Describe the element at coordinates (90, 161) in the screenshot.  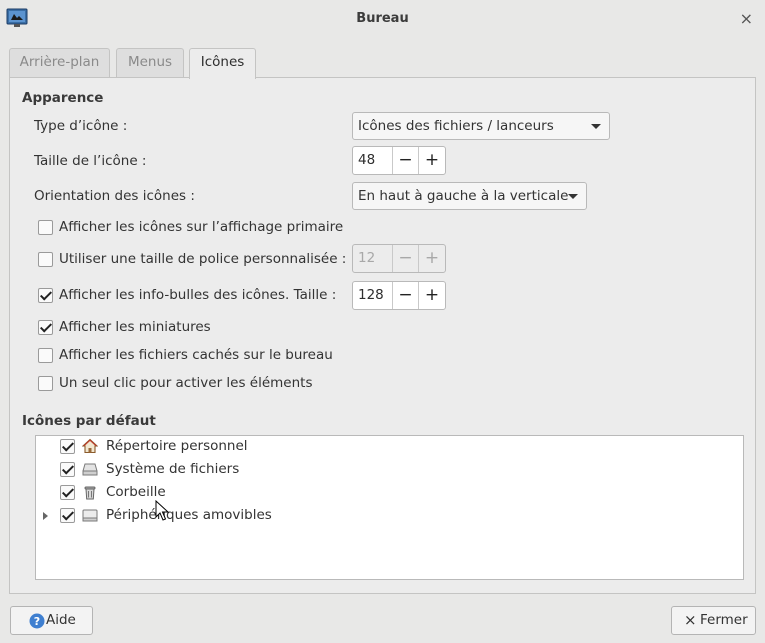
I see `icon-size-label: Taille de l’icône :` at that location.